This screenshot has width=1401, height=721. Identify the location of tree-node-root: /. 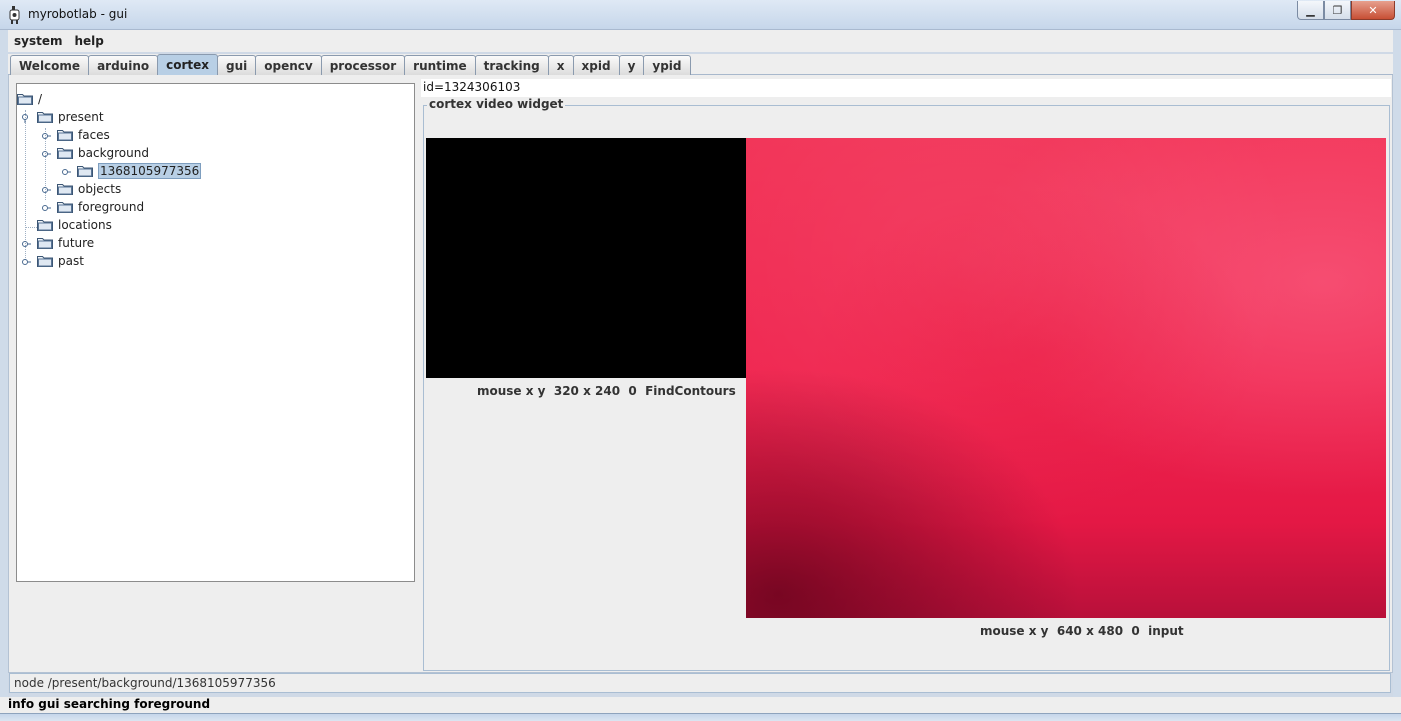
(29, 99).